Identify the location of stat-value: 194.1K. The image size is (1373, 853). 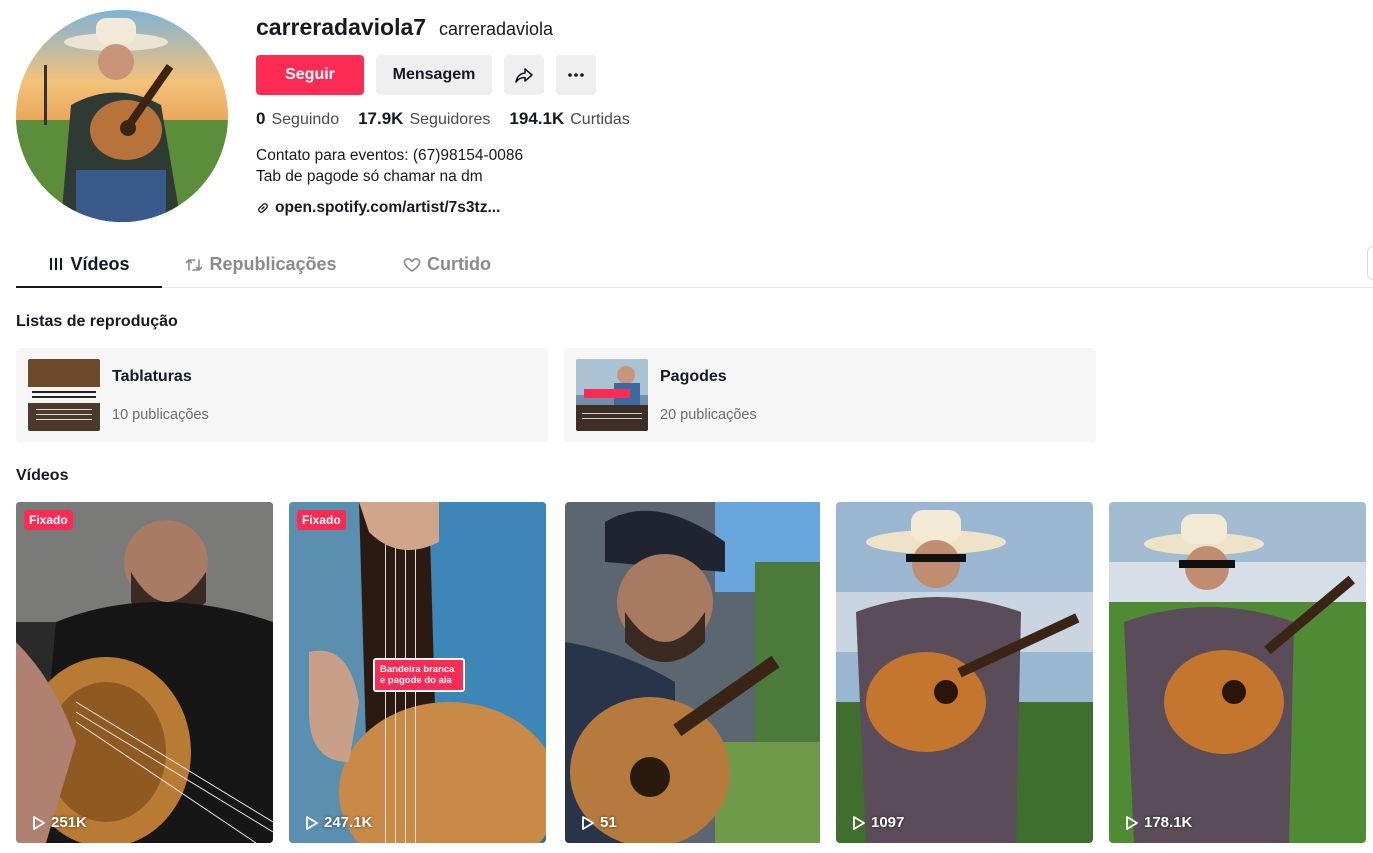
(537, 118).